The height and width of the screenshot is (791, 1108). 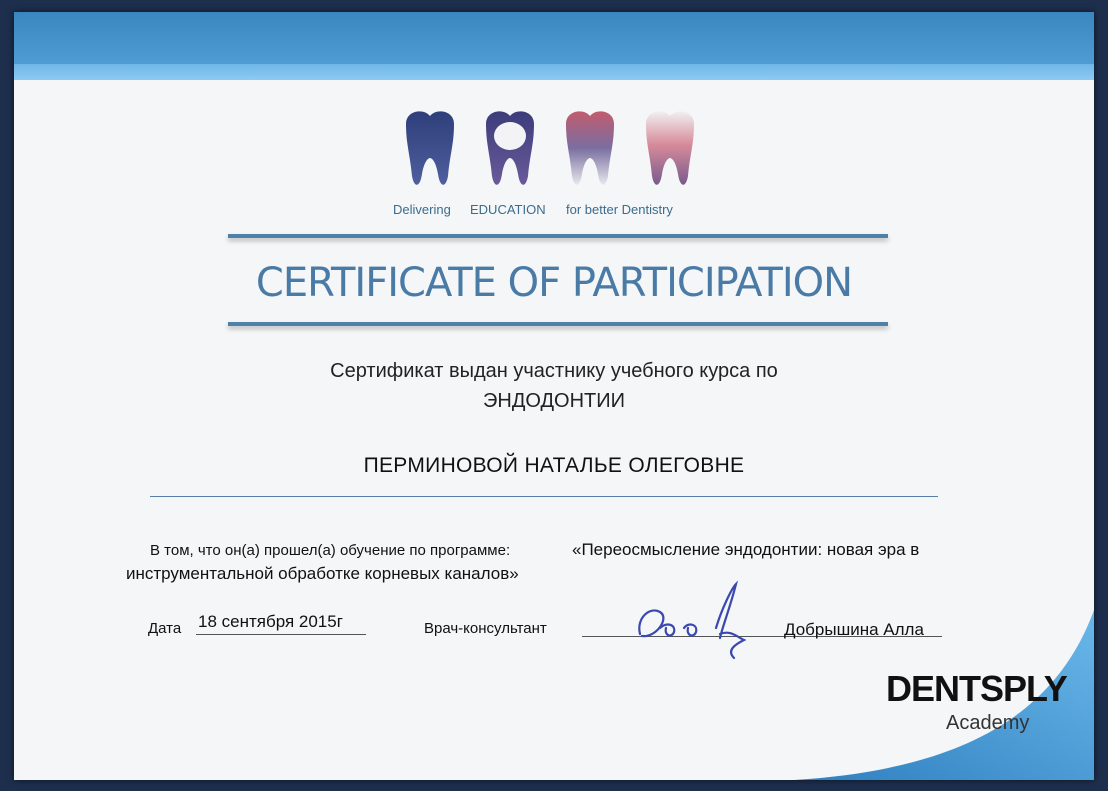 I want to click on recipient-name: ПЕРМИНОВОЙ НАТАЛЬЕ ОЛЕГОВНЕ, so click(x=554, y=465).